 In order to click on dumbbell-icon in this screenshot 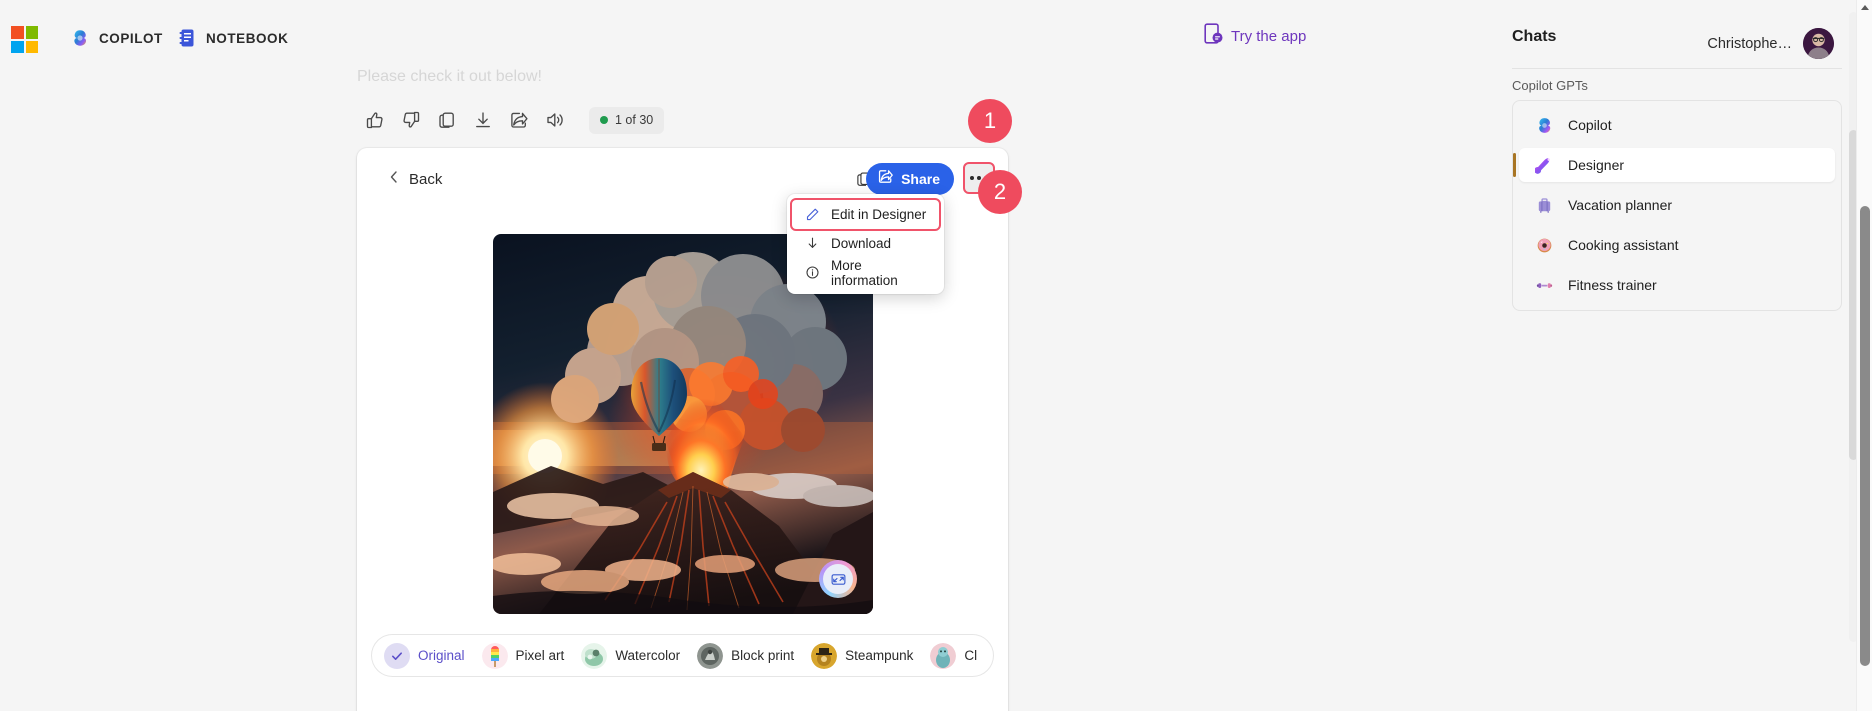, I will do `click(1544, 285)`.